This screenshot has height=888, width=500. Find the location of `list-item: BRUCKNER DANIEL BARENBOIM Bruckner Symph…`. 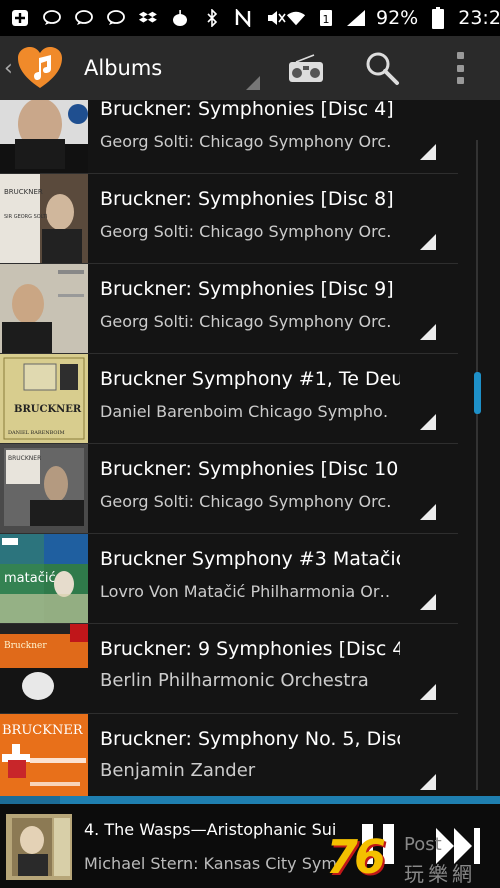

list-item: BRUCKNER DANIEL BARENBOIM Bruckner Symph… is located at coordinates (229, 399).